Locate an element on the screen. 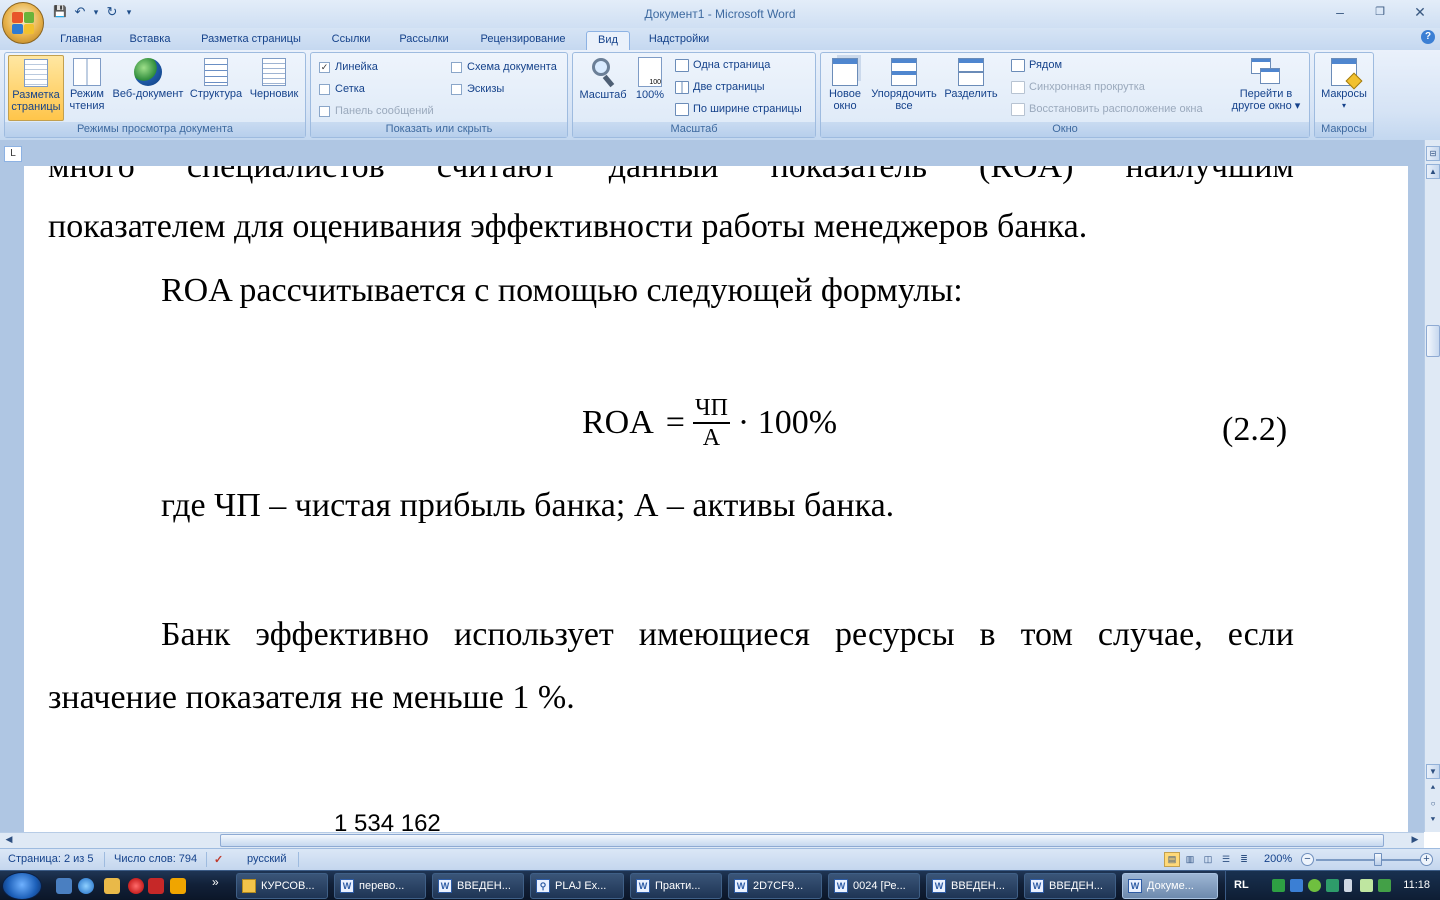 The width and height of the screenshot is (1440, 900). zoom-100-button: 100 100% is located at coordinates (650, 88).